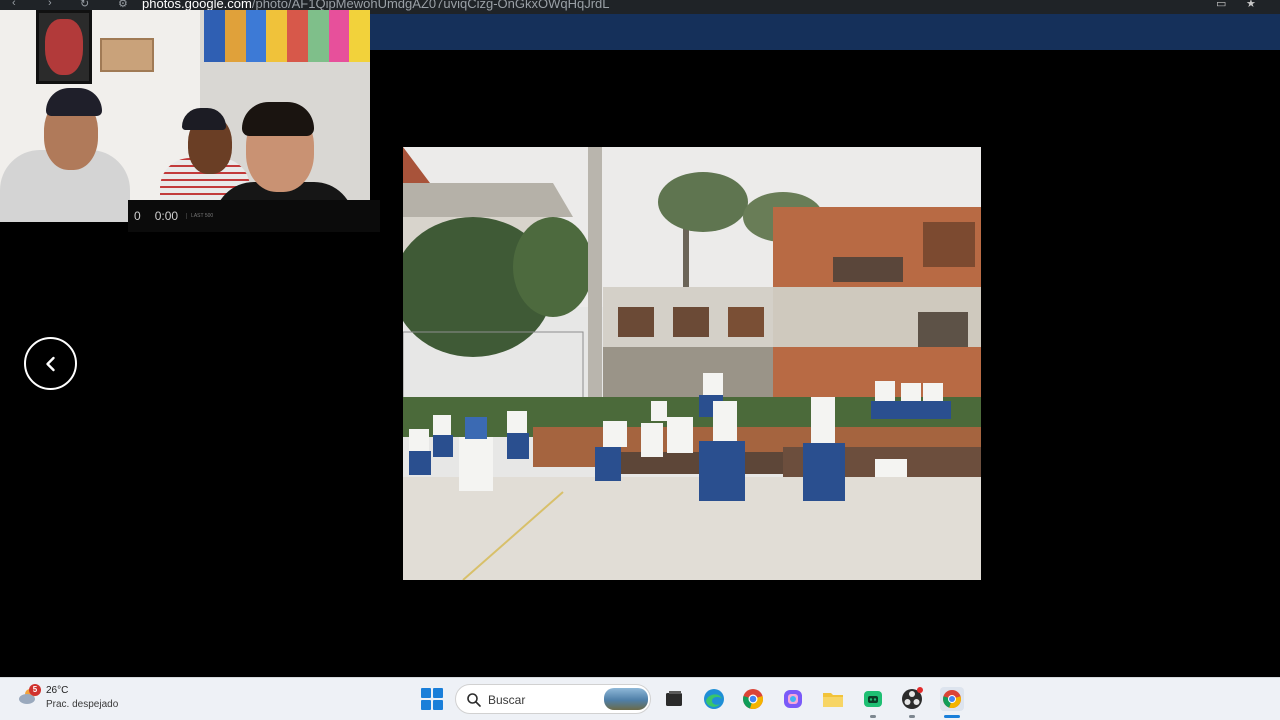 This screenshot has height=720, width=1280. Describe the element at coordinates (793, 699) in the screenshot. I see `copilot-icon` at that location.